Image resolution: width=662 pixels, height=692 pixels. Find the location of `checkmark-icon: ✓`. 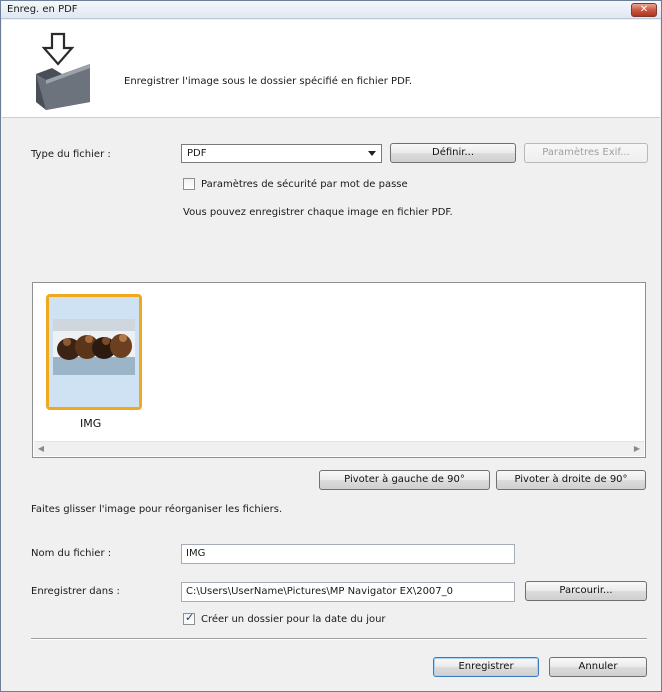

checkmark-icon: ✓ is located at coordinates (190, 617).